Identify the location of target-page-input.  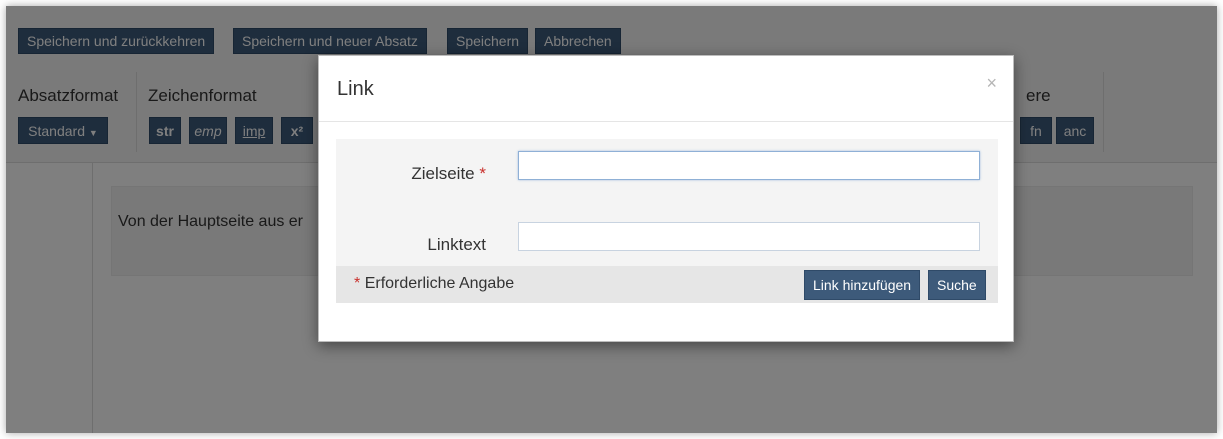
(749, 165).